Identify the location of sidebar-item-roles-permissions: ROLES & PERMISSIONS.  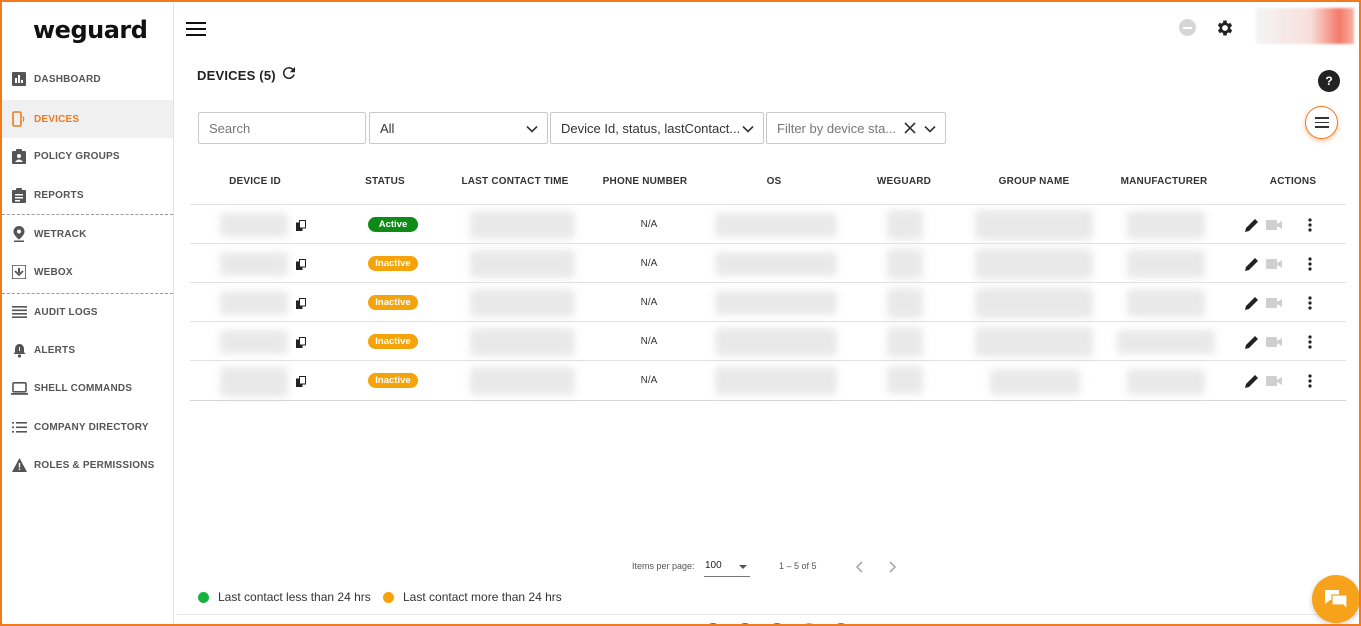
(87, 465).